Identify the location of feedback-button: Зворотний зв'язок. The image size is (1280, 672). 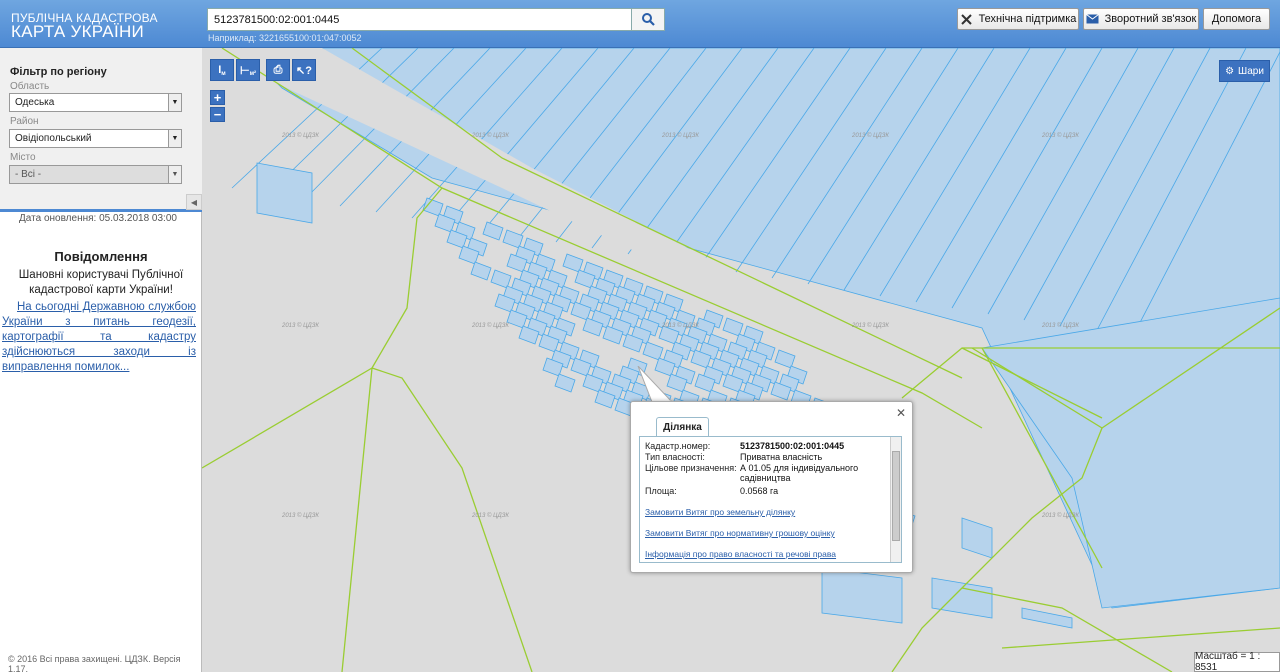
(1141, 19).